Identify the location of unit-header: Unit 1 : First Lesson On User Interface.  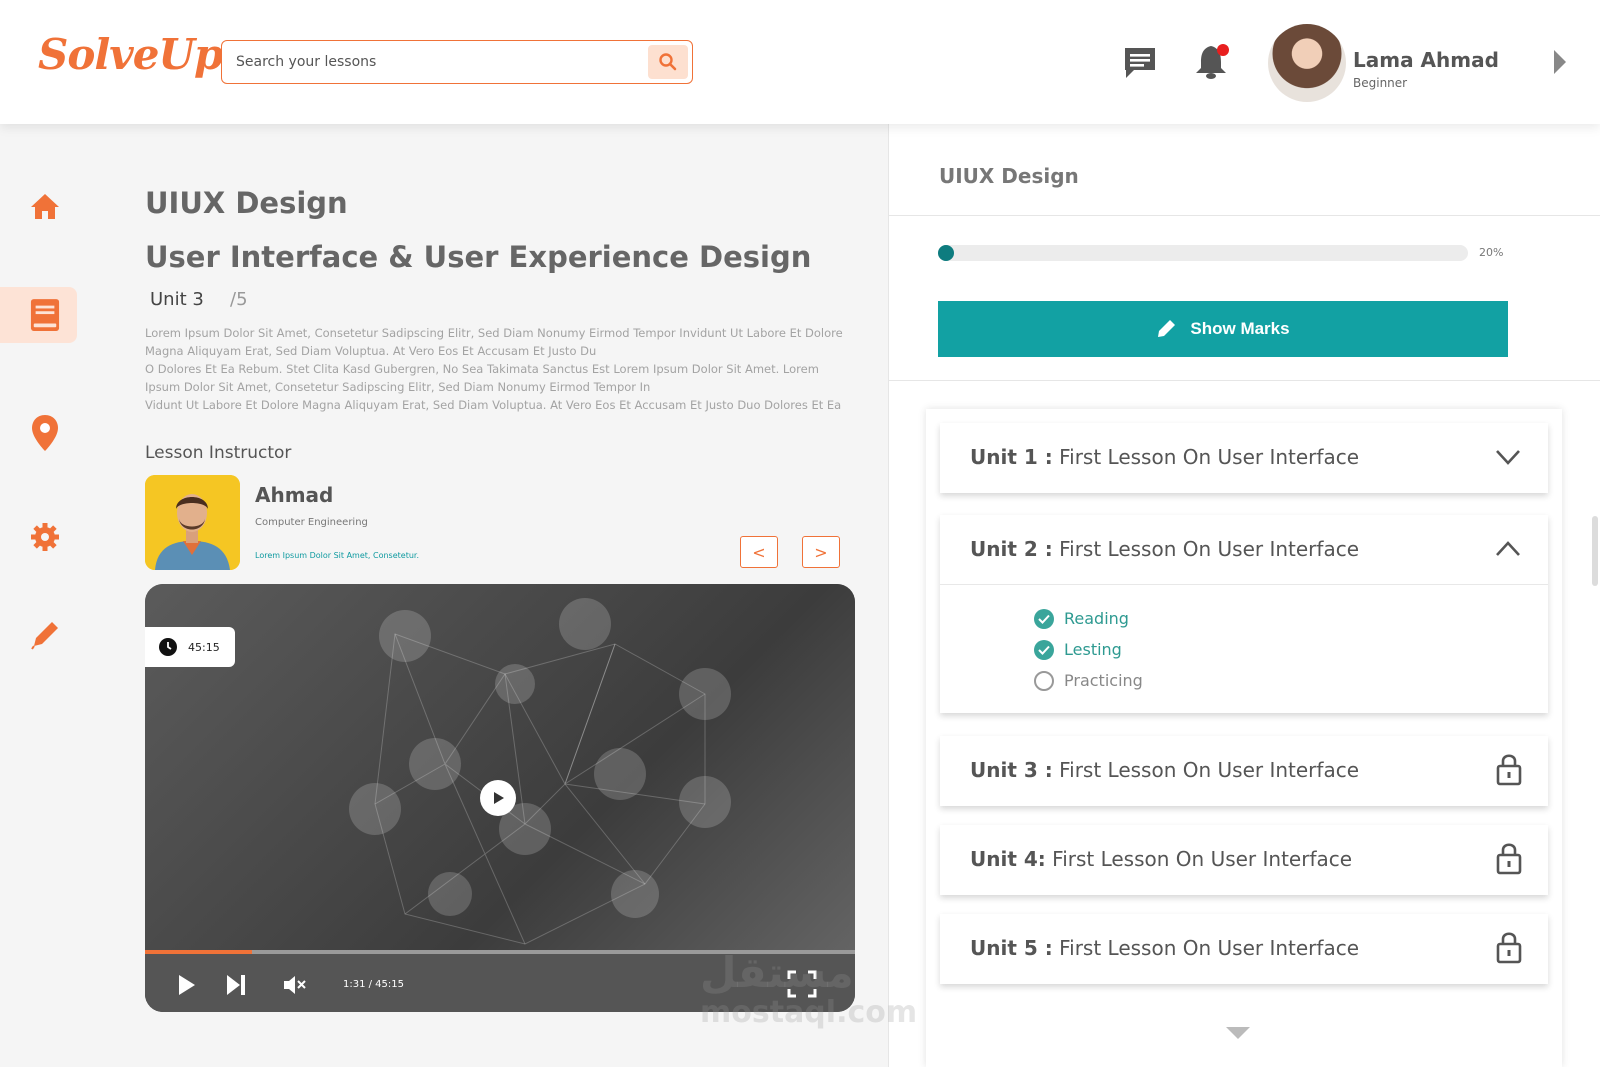
(1164, 457).